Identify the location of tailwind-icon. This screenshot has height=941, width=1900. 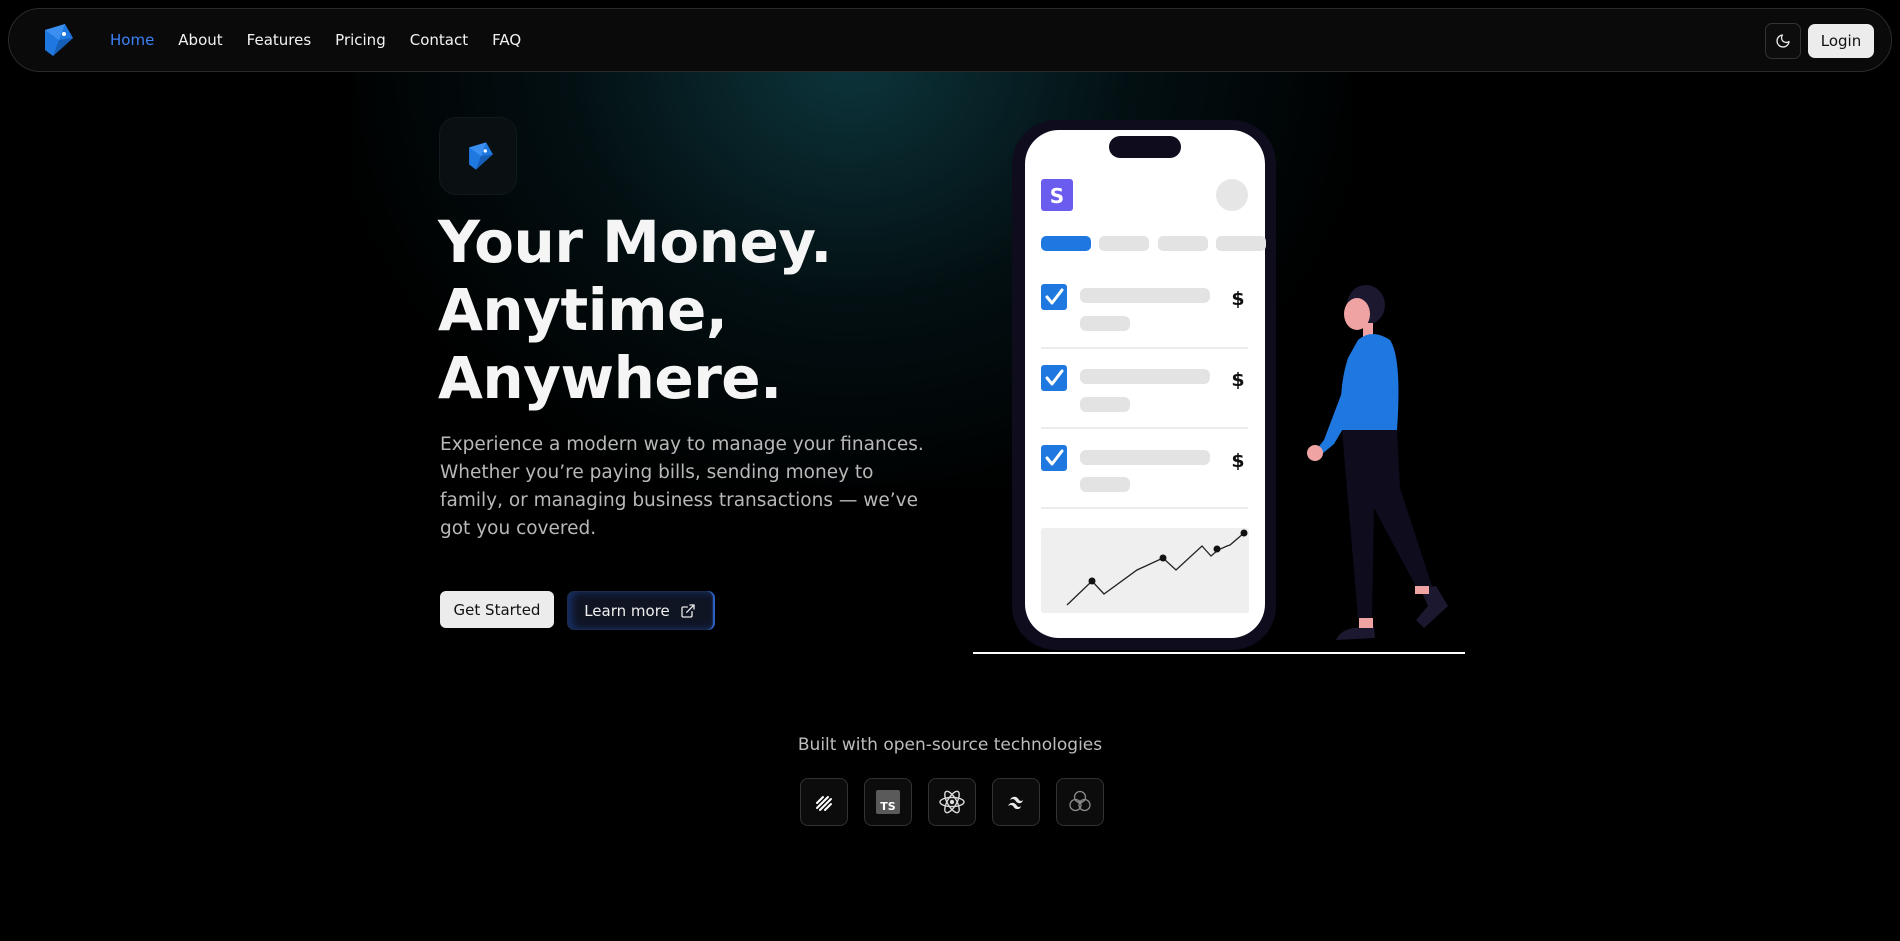
(1016, 802).